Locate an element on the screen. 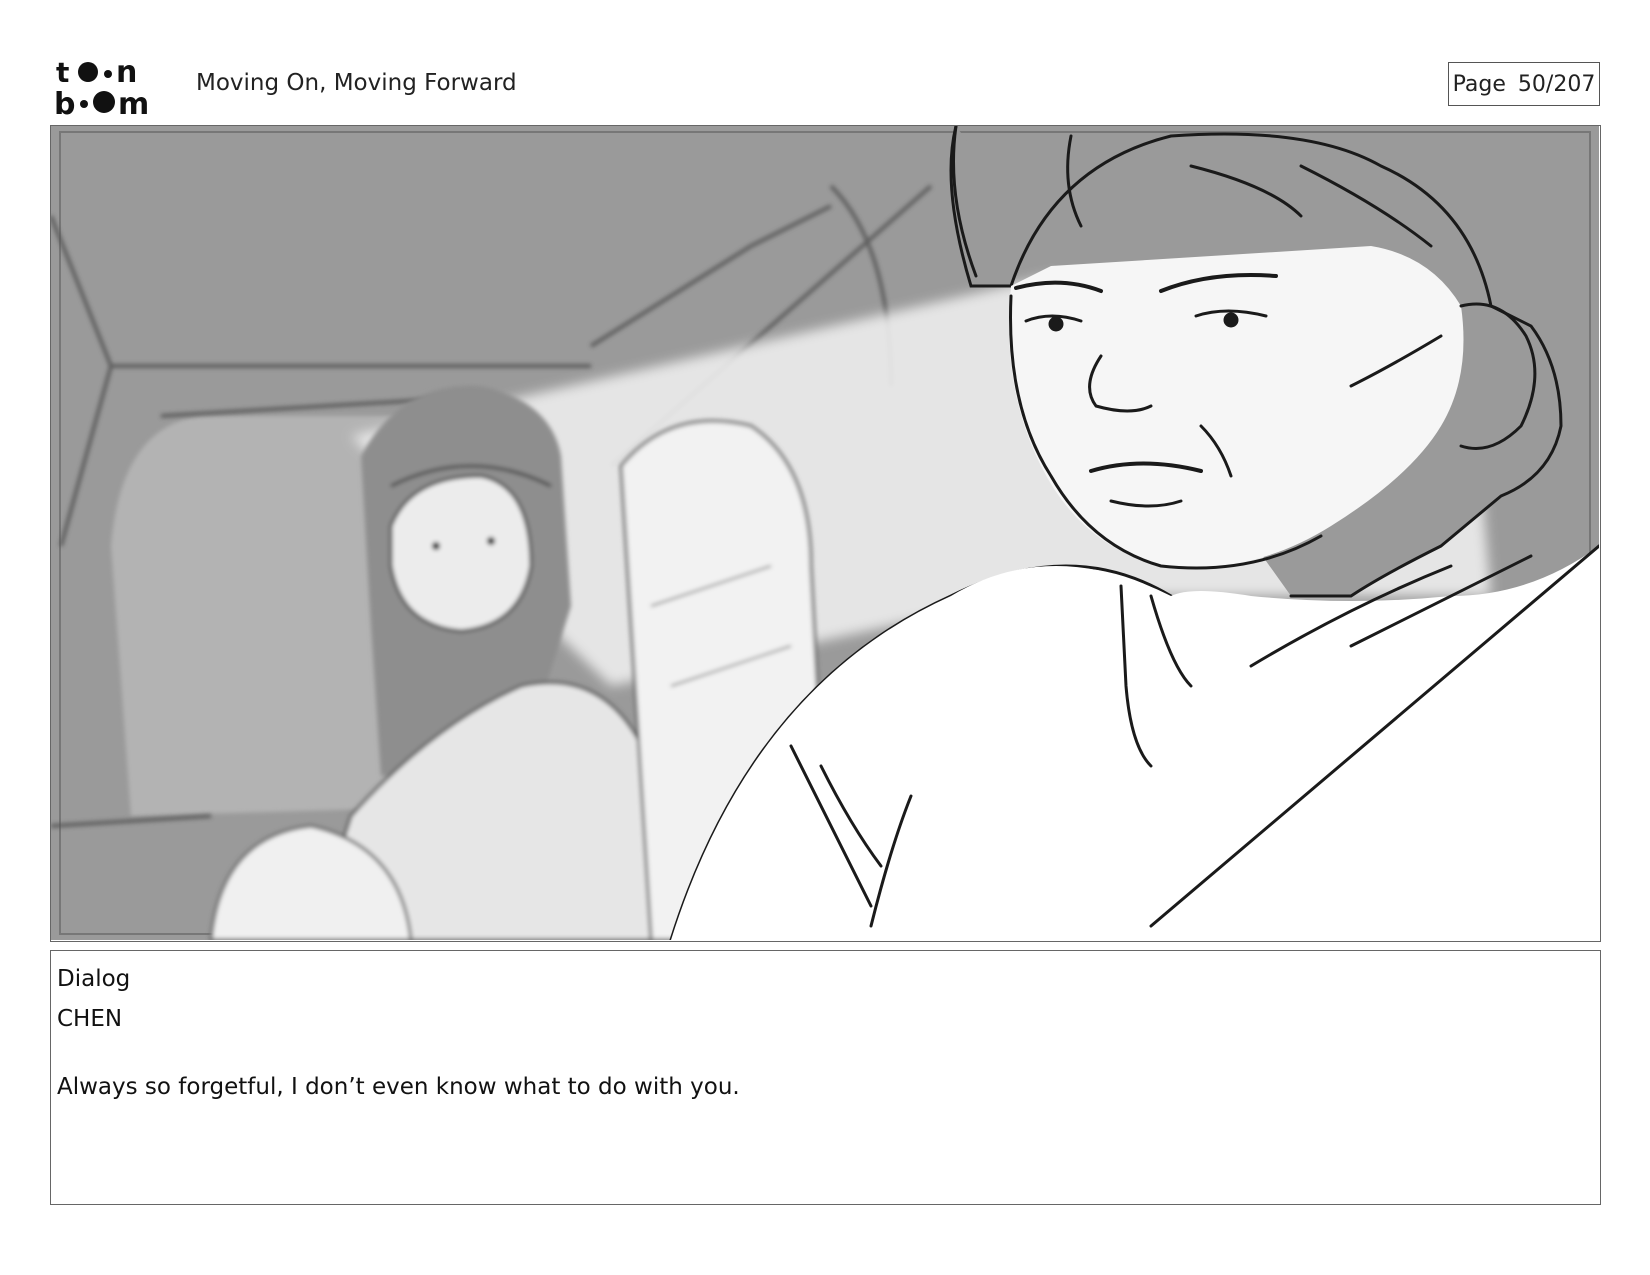 The height and width of the screenshot is (1275, 1650). dialog-speaker: CHEN is located at coordinates (90, 1019).